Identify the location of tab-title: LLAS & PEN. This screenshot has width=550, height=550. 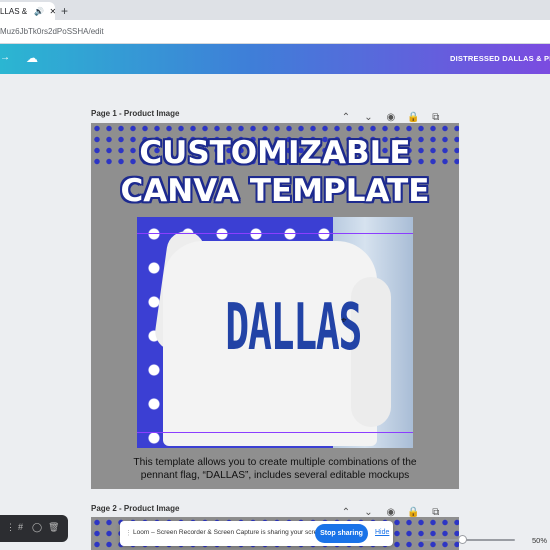
(15, 12).